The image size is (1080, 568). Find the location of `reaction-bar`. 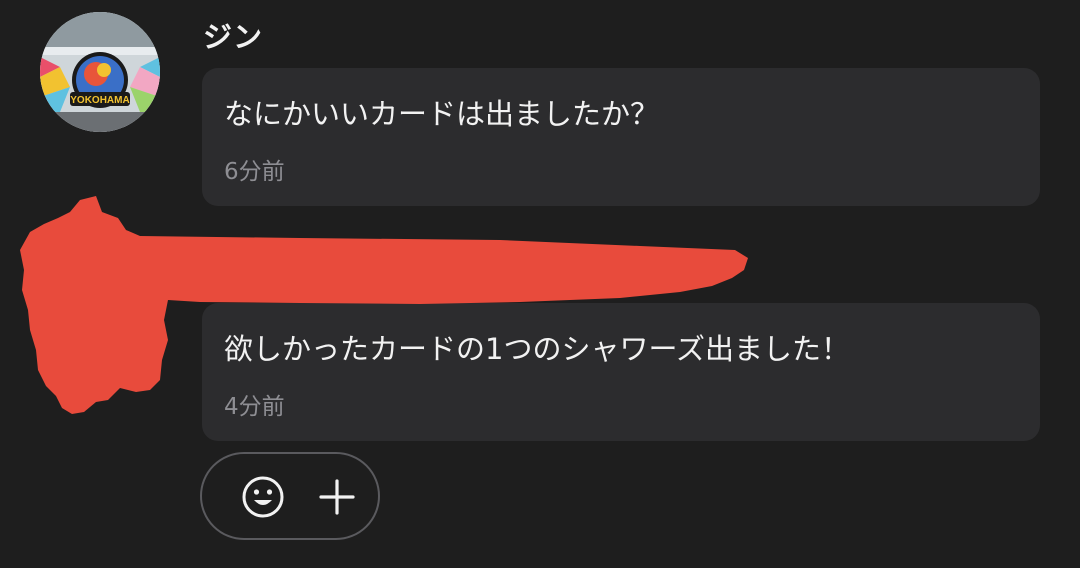

reaction-bar is located at coordinates (290, 496).